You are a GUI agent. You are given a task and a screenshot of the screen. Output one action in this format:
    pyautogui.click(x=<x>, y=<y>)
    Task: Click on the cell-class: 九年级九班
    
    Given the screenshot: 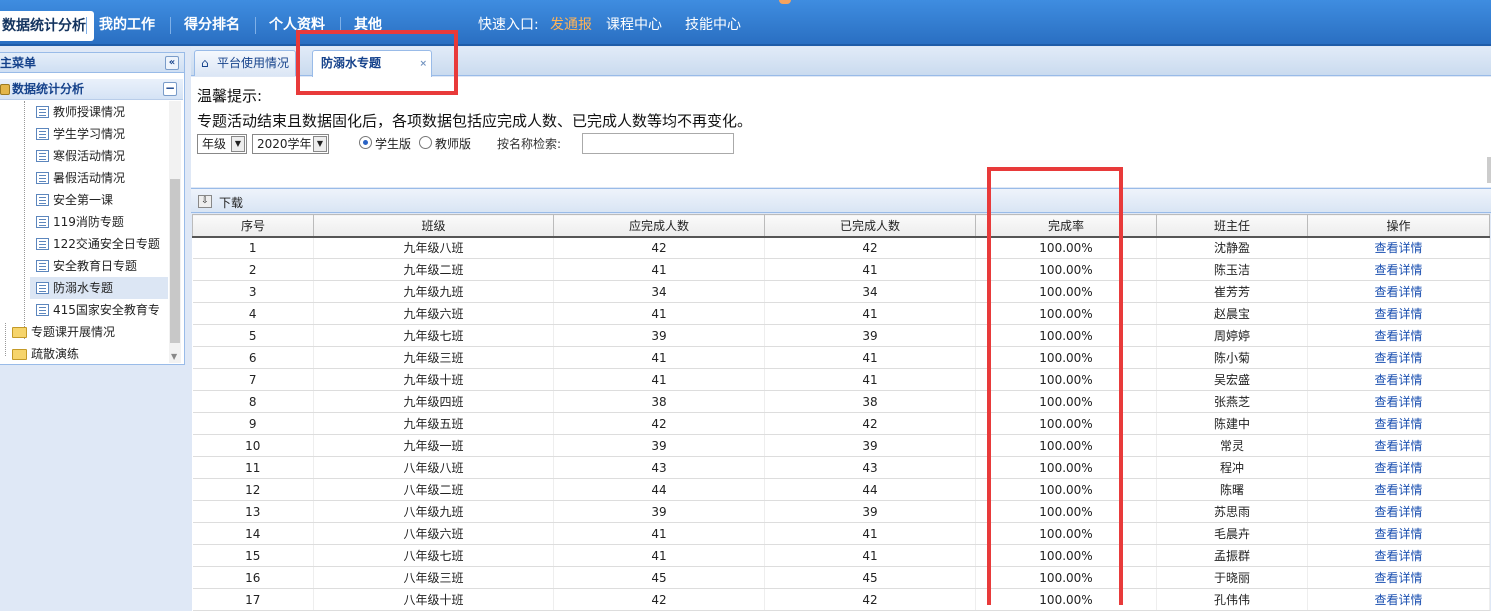 What is the action you would take?
    pyautogui.click(x=433, y=291)
    